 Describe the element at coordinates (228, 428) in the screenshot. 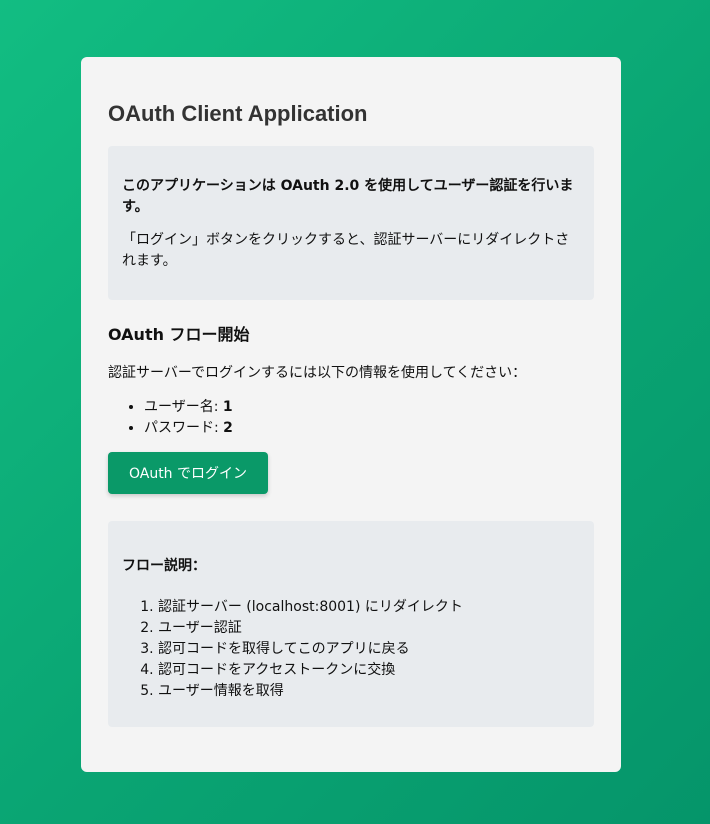

I see `credential-value: 2` at that location.